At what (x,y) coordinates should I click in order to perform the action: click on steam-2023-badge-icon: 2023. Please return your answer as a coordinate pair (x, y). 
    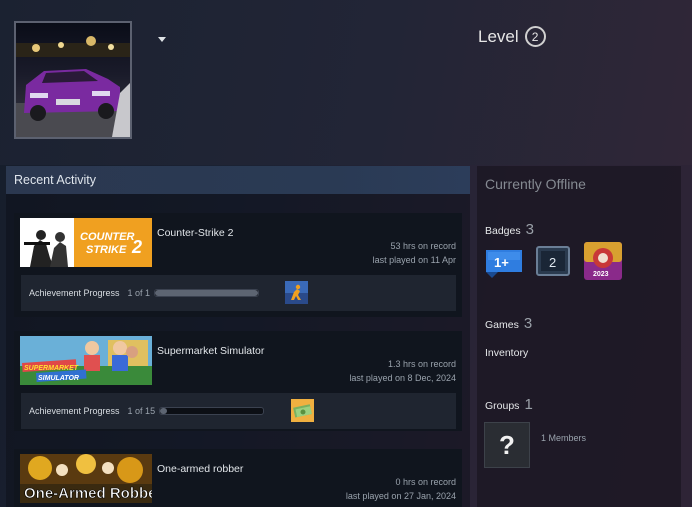
    Looking at the image, I should click on (603, 263).